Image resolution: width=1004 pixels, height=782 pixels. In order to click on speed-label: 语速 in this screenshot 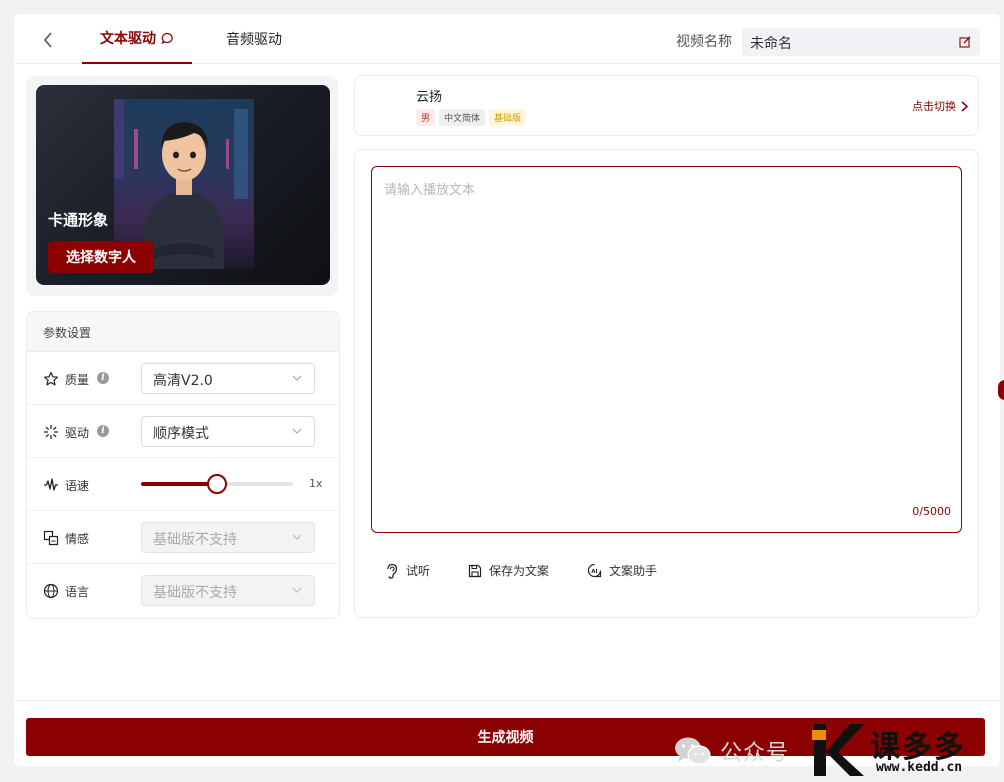, I will do `click(77, 486)`.